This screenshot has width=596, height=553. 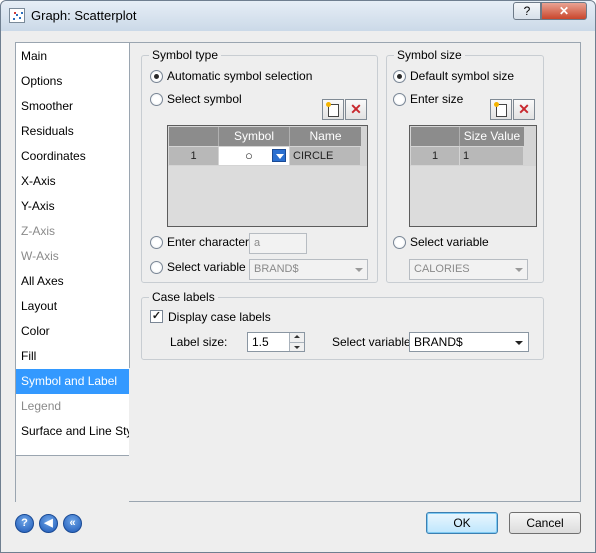 What do you see at coordinates (75, 356) in the screenshot?
I see `sidebar-item-fill: Fill` at bounding box center [75, 356].